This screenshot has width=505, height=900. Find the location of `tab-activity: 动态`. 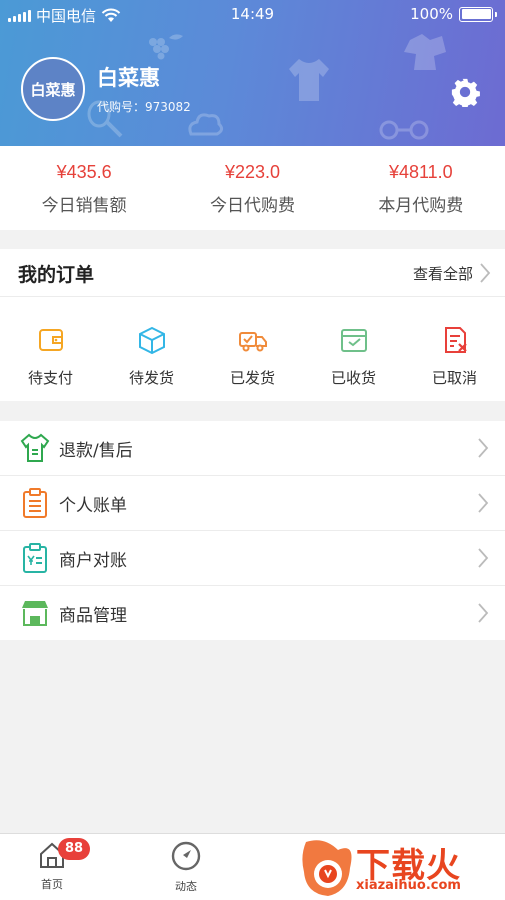

tab-activity: 动态 is located at coordinates (186, 867).